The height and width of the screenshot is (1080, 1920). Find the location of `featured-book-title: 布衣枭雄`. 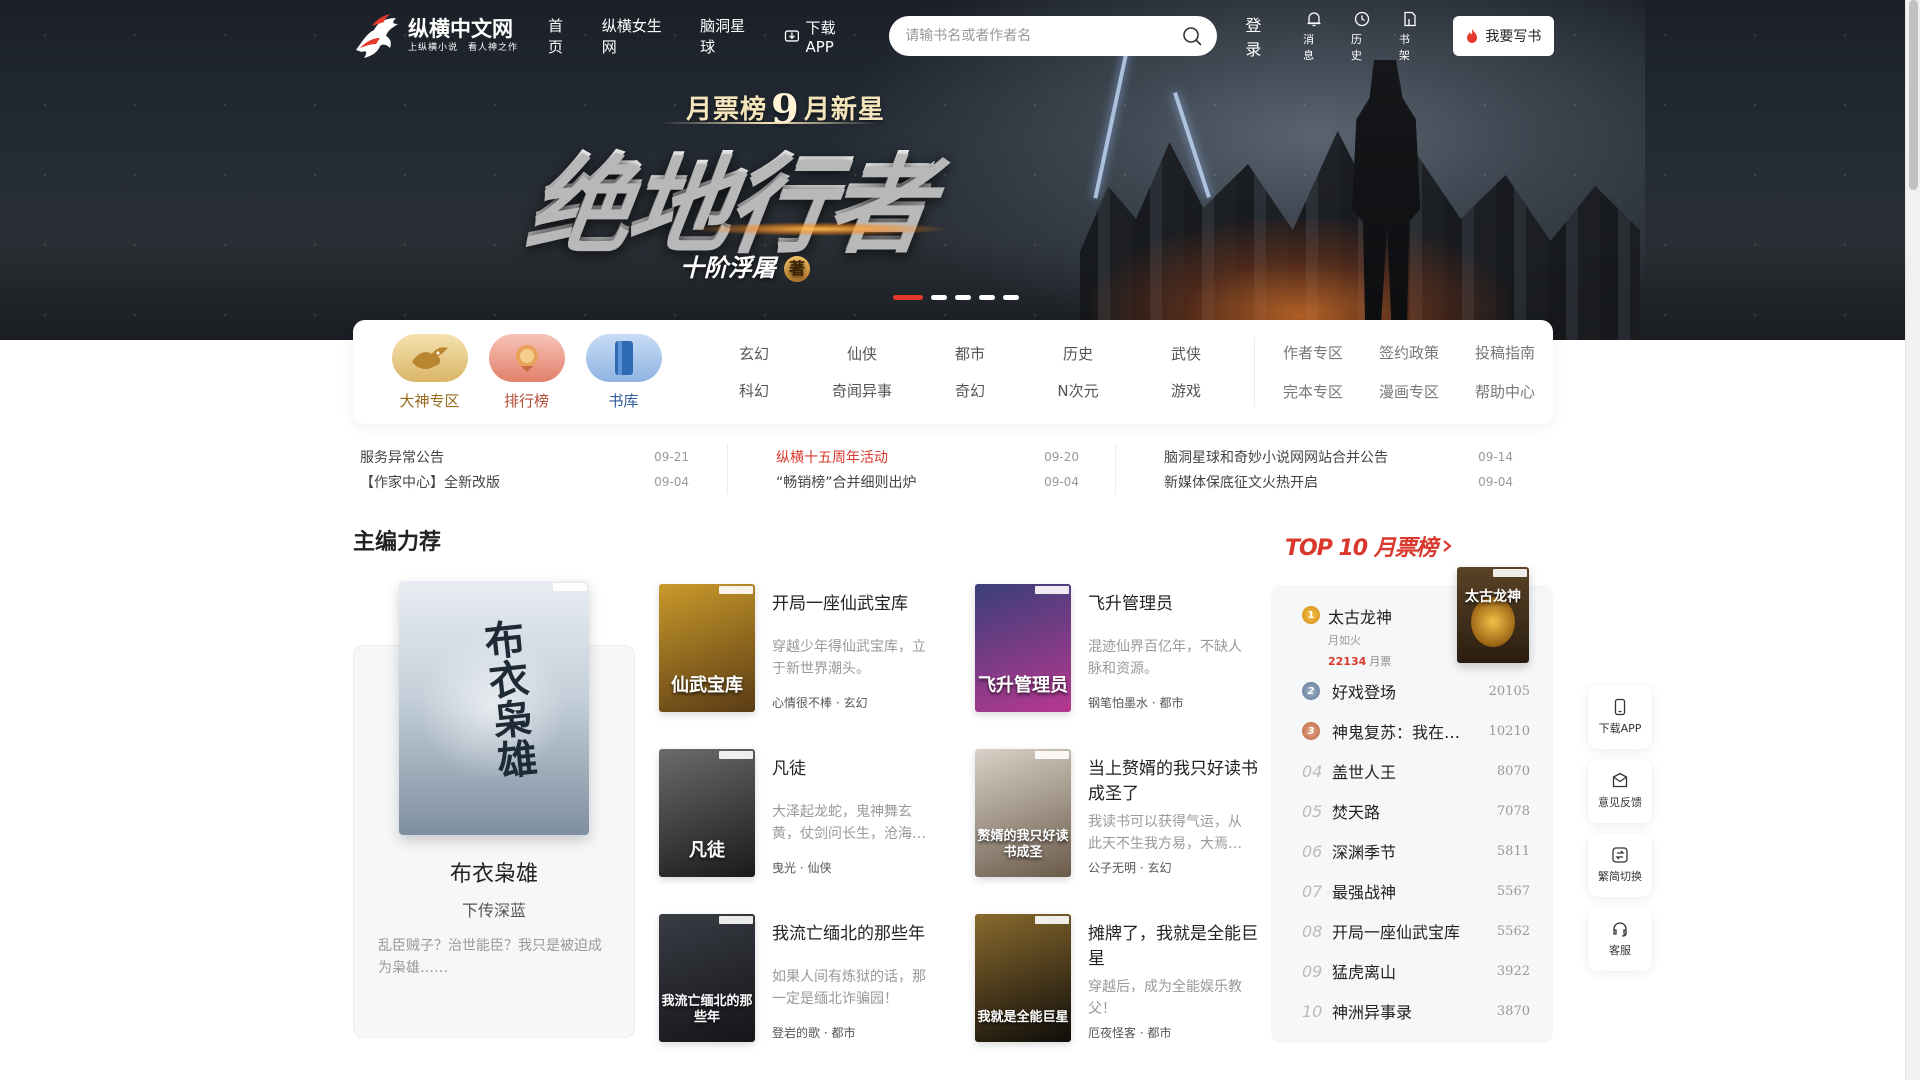

featured-book-title: 布衣枭雄 is located at coordinates (494, 872).